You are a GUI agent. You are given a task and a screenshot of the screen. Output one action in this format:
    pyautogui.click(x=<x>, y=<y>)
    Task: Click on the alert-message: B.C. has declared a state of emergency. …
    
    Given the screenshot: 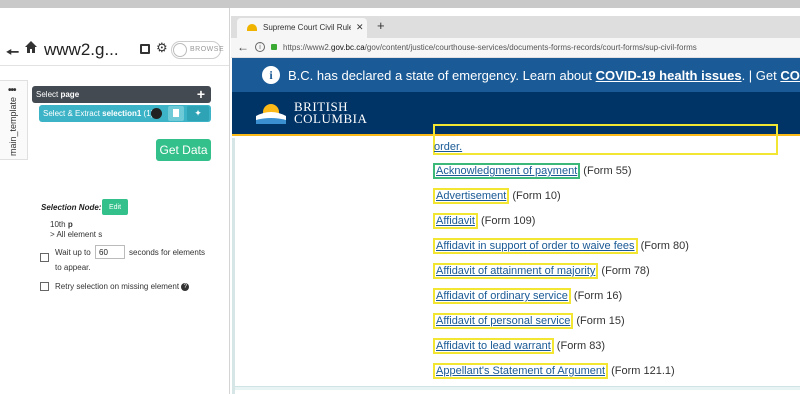 What is the action you would take?
    pyautogui.click(x=544, y=75)
    